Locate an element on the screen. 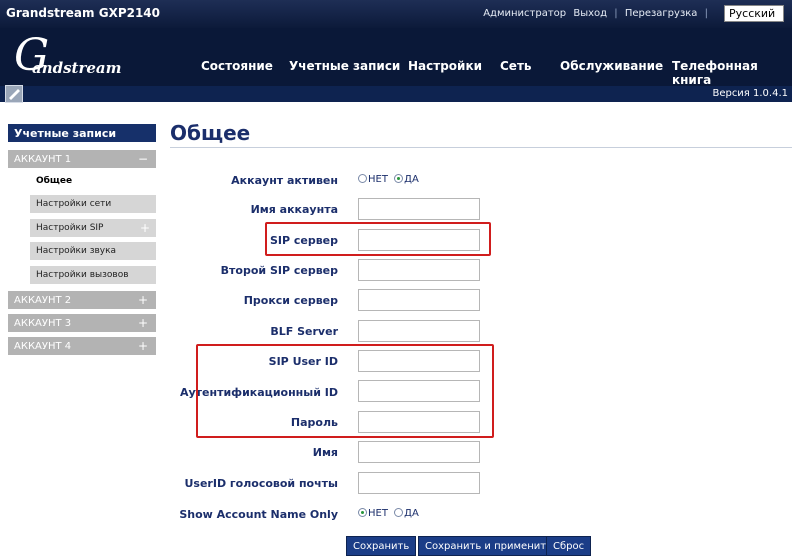  save-apply-button: Сохранить и применить is located at coordinates (488, 546).